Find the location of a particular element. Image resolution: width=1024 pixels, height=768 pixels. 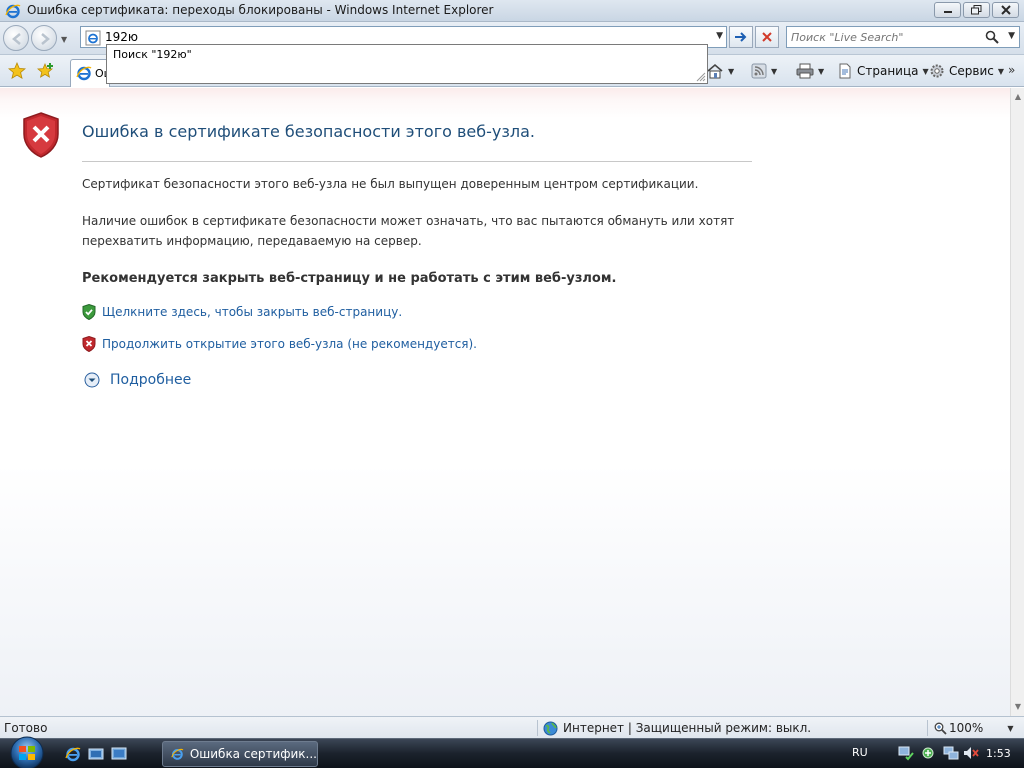

close-icon is located at coordinates (1005, 10).